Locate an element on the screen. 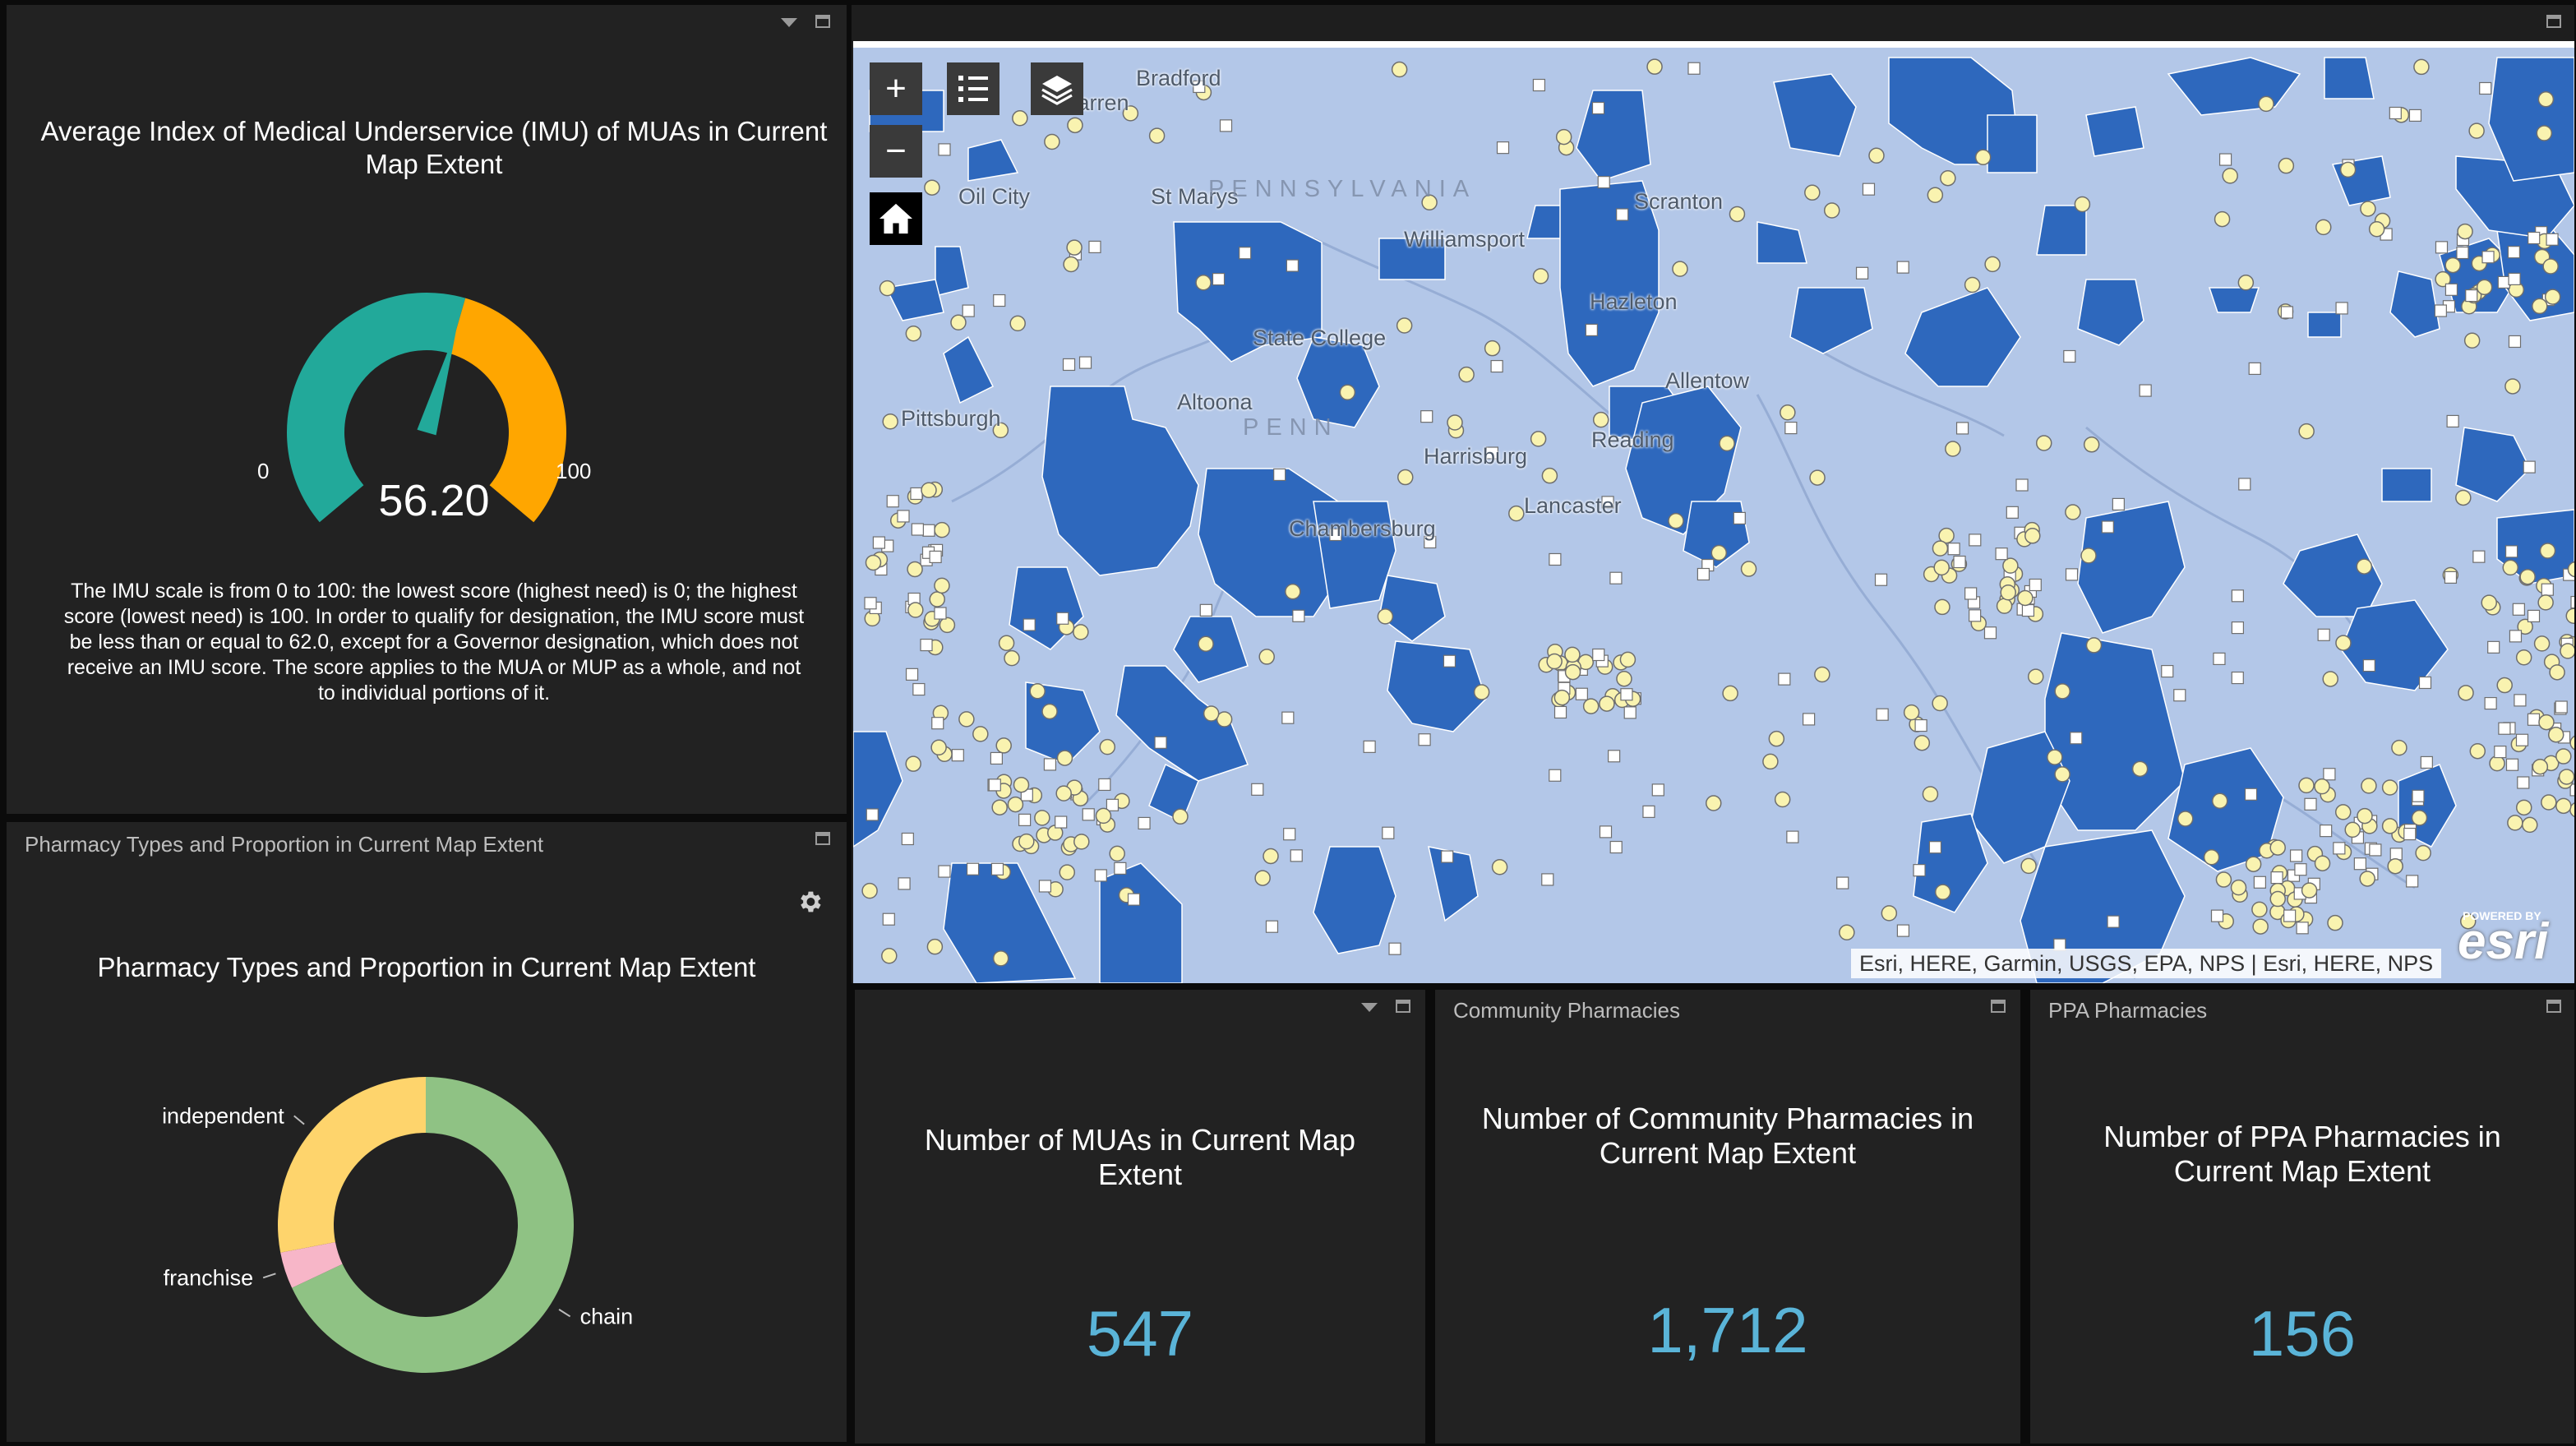  gear-icon is located at coordinates (810, 902).